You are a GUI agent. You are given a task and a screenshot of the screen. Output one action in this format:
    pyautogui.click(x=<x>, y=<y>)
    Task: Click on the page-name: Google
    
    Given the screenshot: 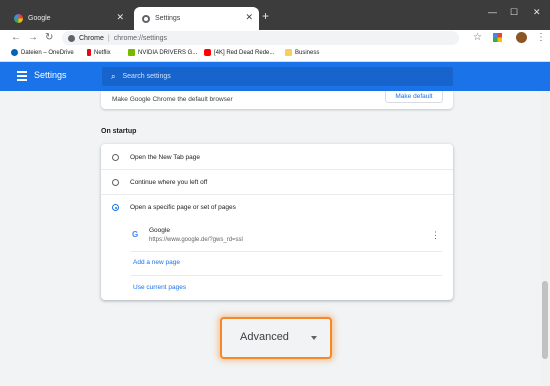 What is the action you would take?
    pyautogui.click(x=159, y=230)
    